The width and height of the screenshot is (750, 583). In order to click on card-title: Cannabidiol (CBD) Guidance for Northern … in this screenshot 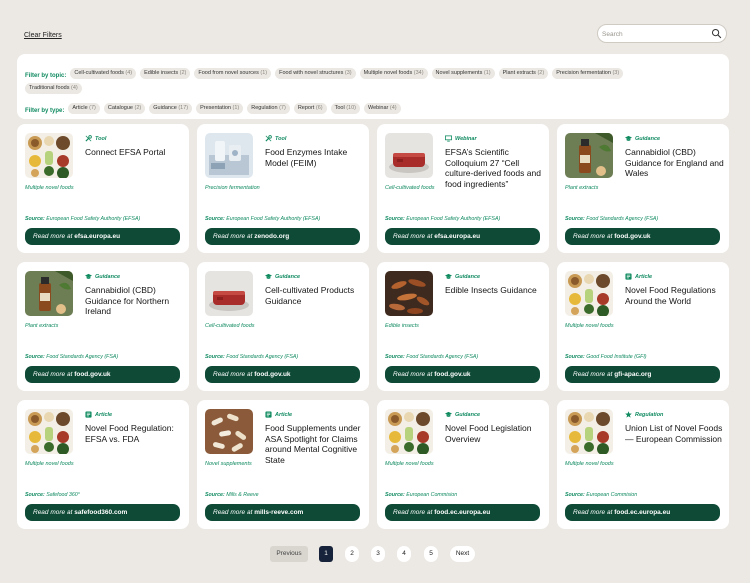, I will do `click(135, 301)`.